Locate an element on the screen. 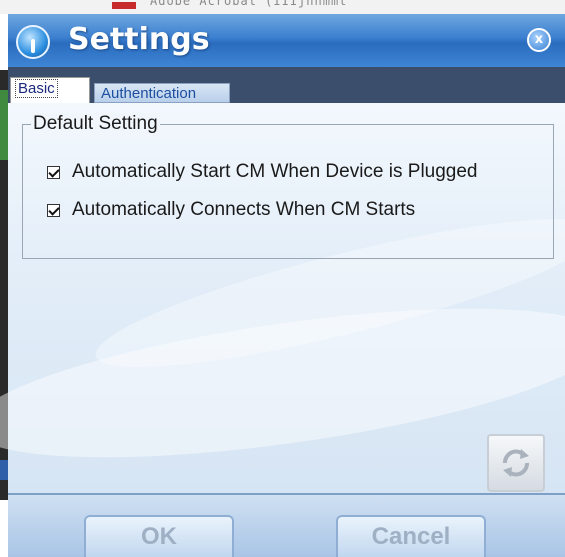  background-text: Adobe Acrobat (IIIjnnmmt is located at coordinates (249, 4).